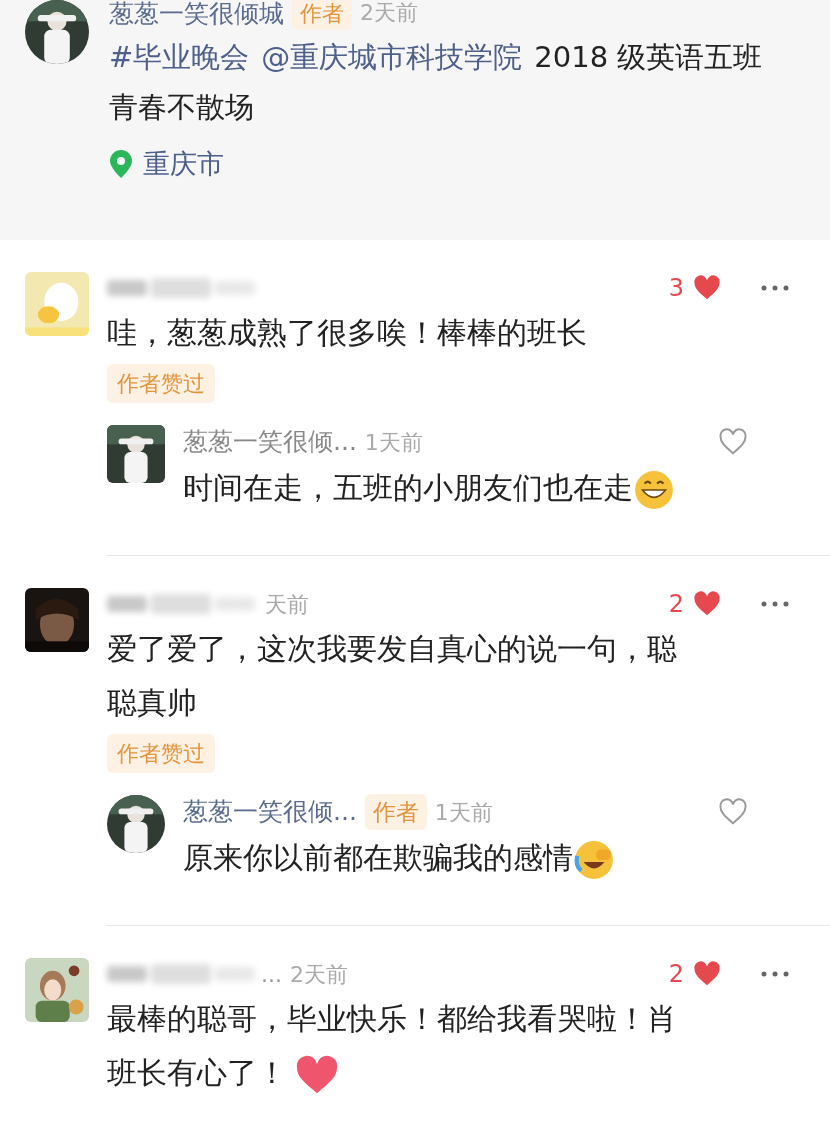 This screenshot has width=830, height=1133. I want to click on hashtag-link: #毕业晚会, so click(179, 57).